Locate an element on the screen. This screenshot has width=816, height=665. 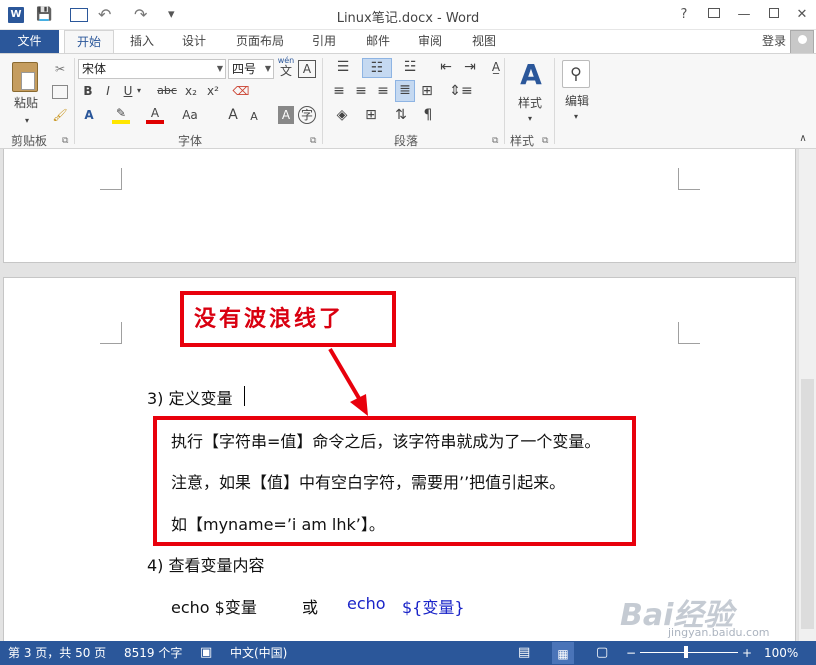
word-count: 8519 个字 is located at coordinates (153, 653).